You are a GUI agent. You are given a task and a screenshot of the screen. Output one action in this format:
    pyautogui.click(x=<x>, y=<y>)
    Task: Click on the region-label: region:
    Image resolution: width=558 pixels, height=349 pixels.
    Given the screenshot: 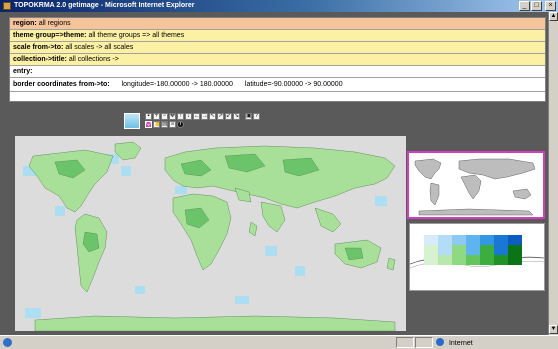 What is the action you would take?
    pyautogui.click(x=25, y=23)
    